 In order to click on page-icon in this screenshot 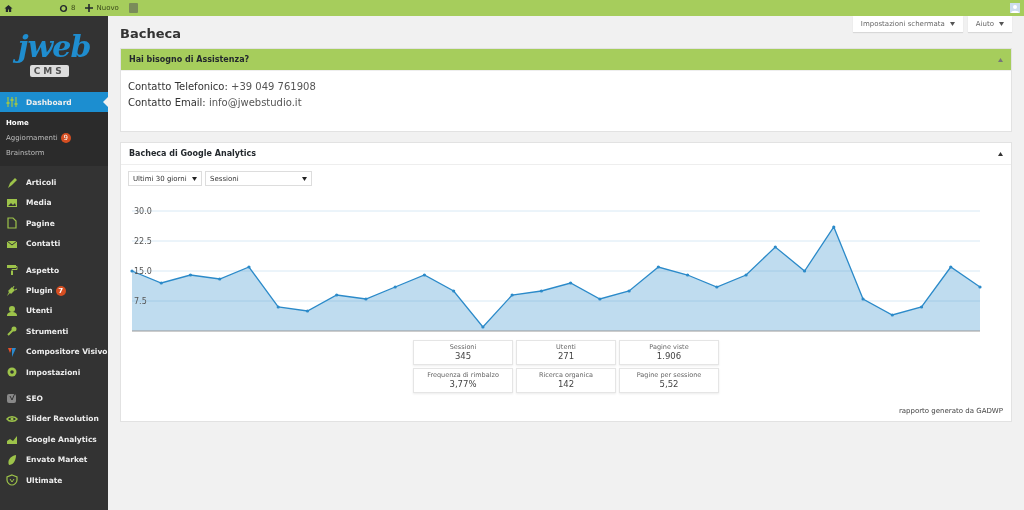, I will do `click(12, 223)`.